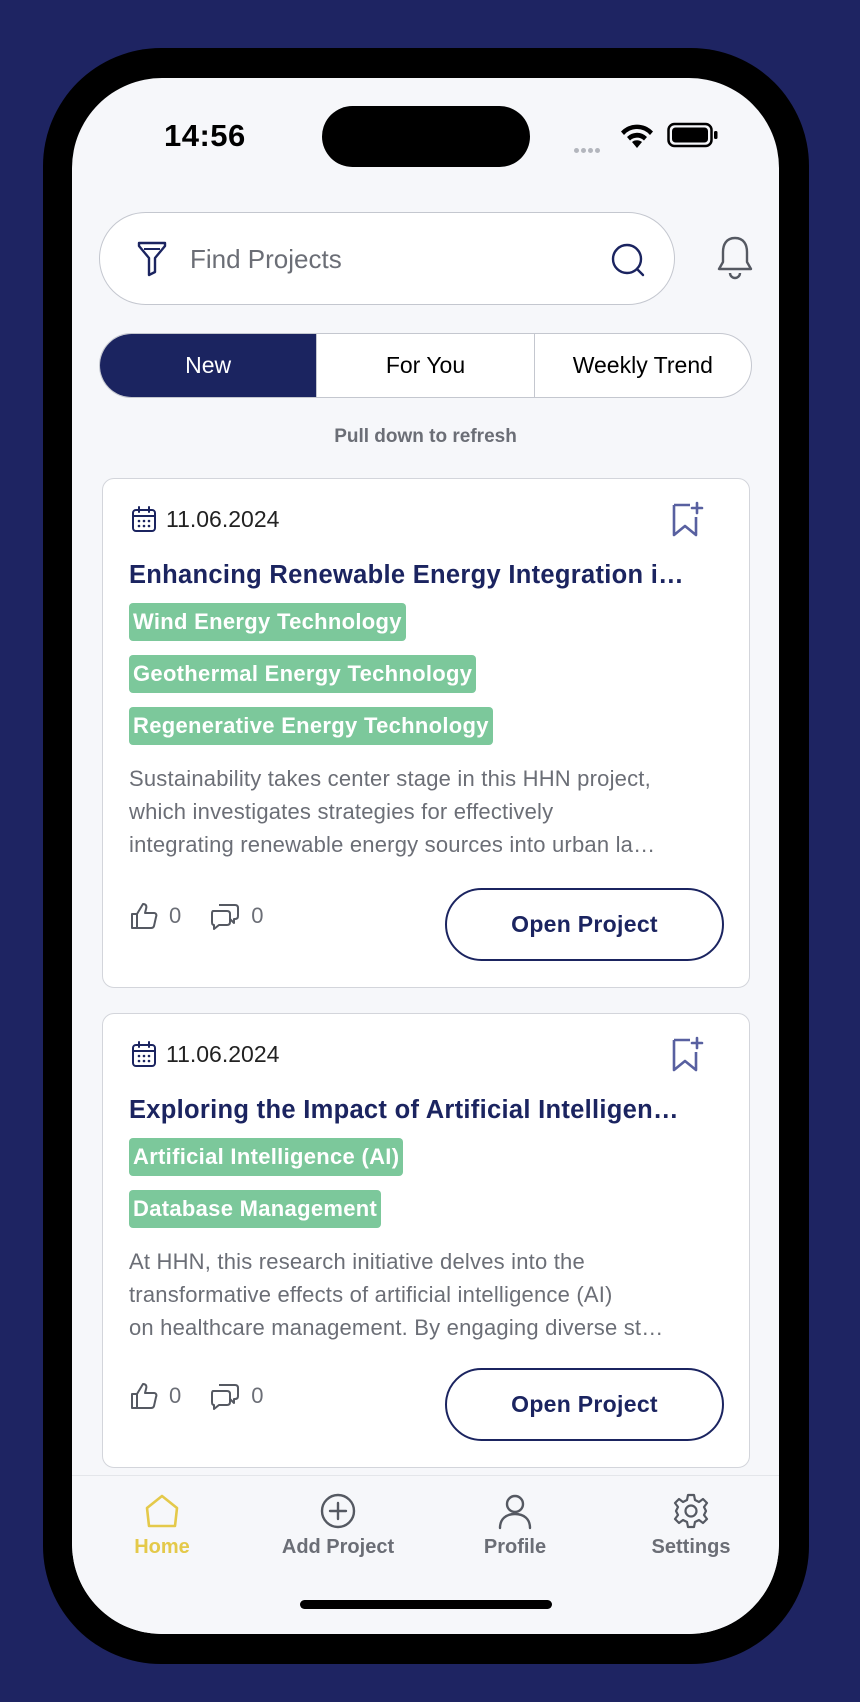 This screenshot has height=1702, width=860. What do you see at coordinates (267, 622) in the screenshot?
I see `tag-chip: Wind Energy Technology` at bounding box center [267, 622].